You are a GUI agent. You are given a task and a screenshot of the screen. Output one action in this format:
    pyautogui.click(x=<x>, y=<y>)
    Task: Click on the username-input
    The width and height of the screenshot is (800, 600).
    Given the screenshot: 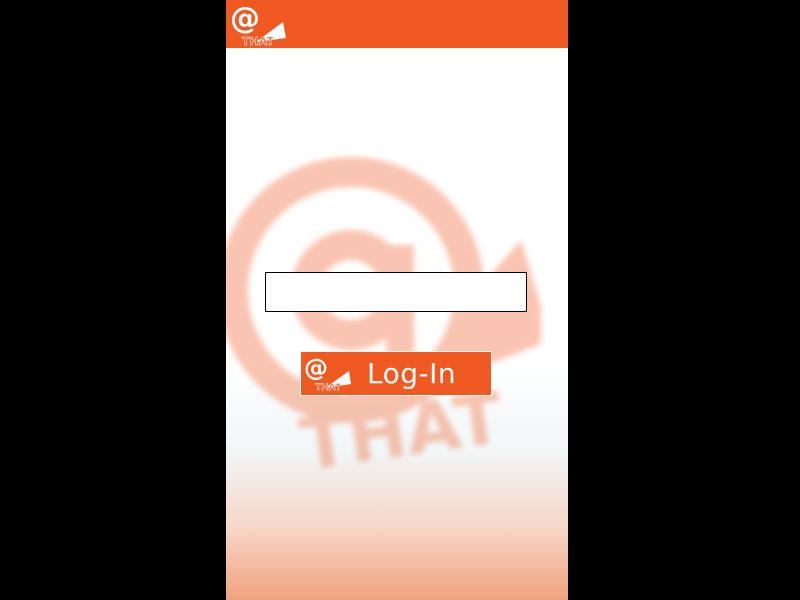 What is the action you would take?
    pyautogui.click(x=396, y=292)
    